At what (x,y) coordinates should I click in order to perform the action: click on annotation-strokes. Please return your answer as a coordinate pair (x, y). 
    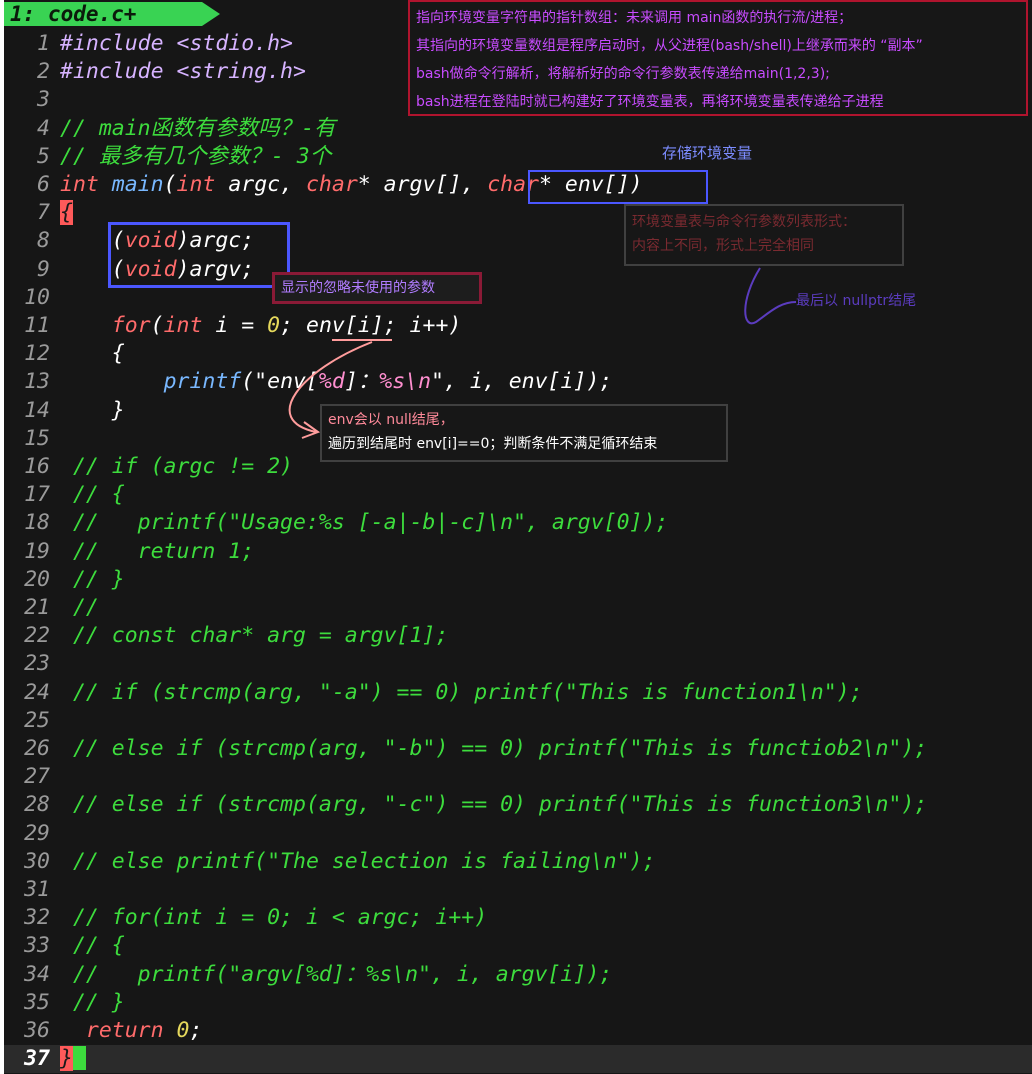
    Looking at the image, I should click on (542, 353).